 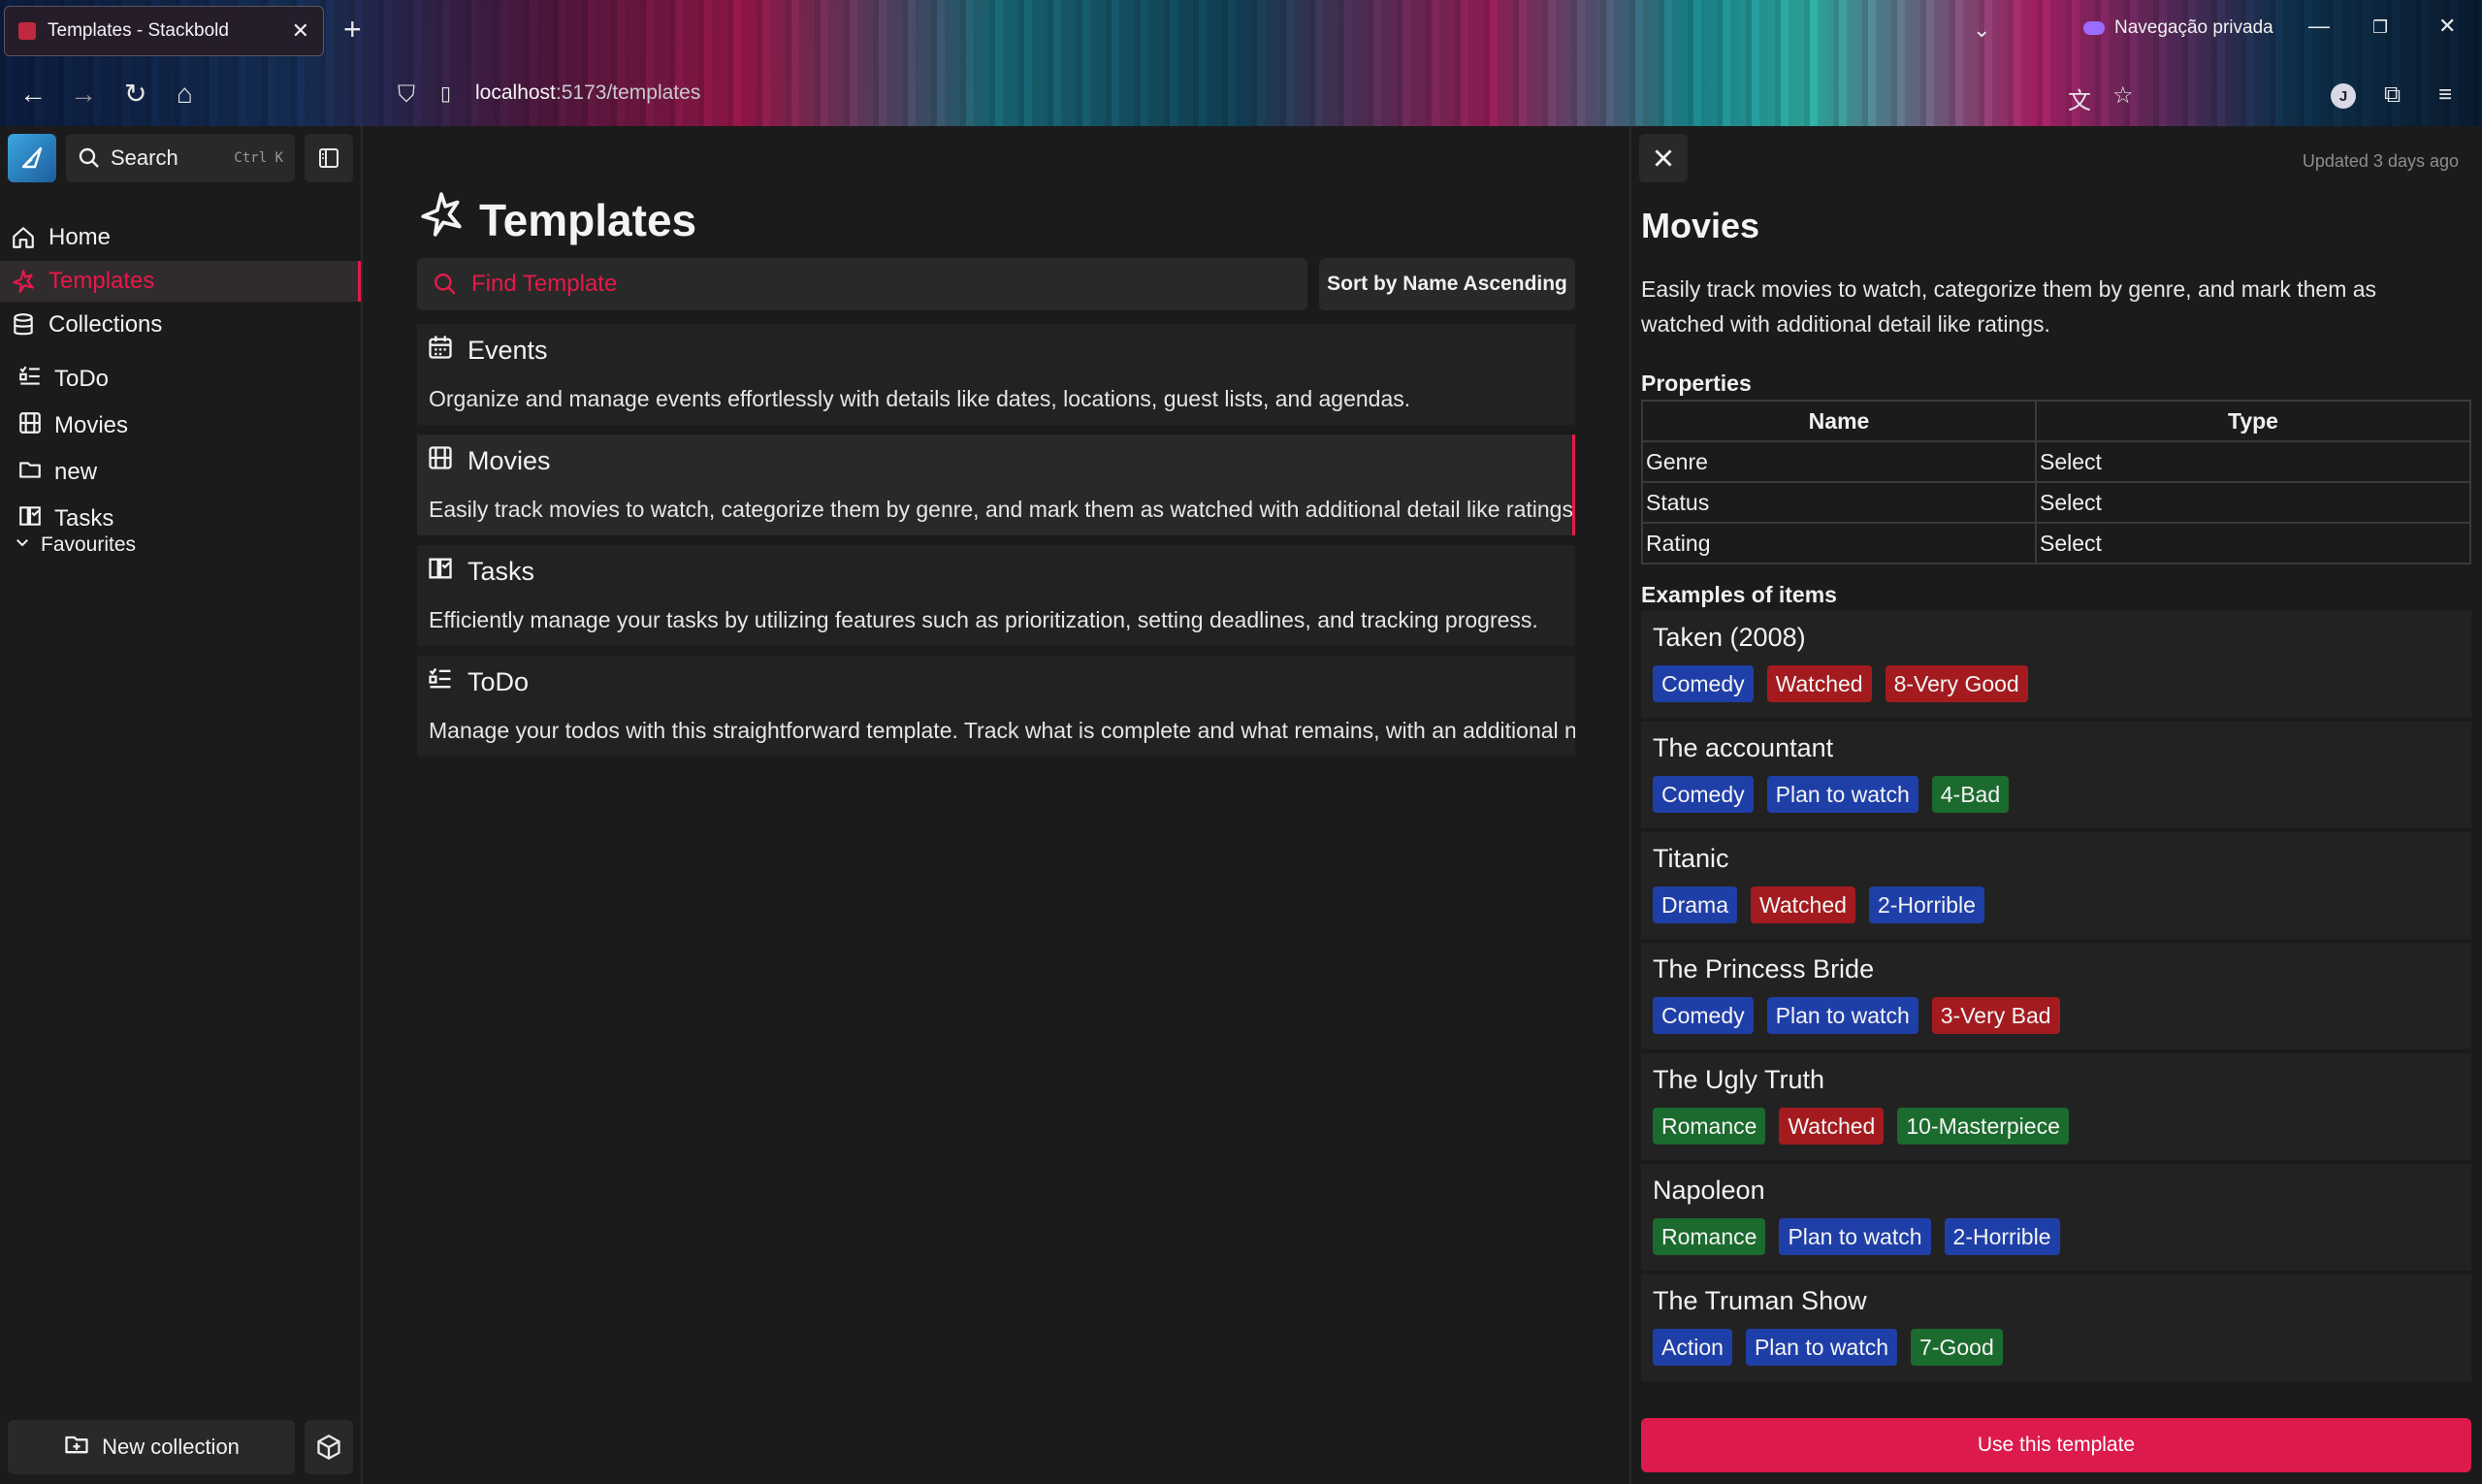 I want to click on example-tags: Romance Plan to watch 2-Horrible, so click(x=1856, y=1236).